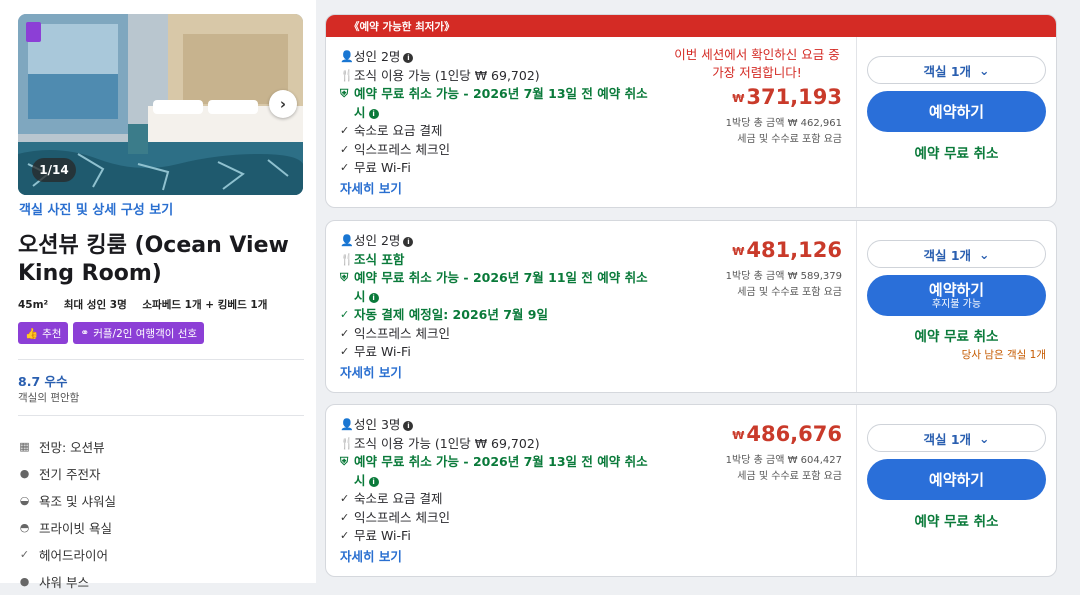 Image resolution: width=1080 pixels, height=595 pixels. I want to click on action-column: 객실 1개 ⌄ 예약하기 예약 무료 취소, so click(956, 477).